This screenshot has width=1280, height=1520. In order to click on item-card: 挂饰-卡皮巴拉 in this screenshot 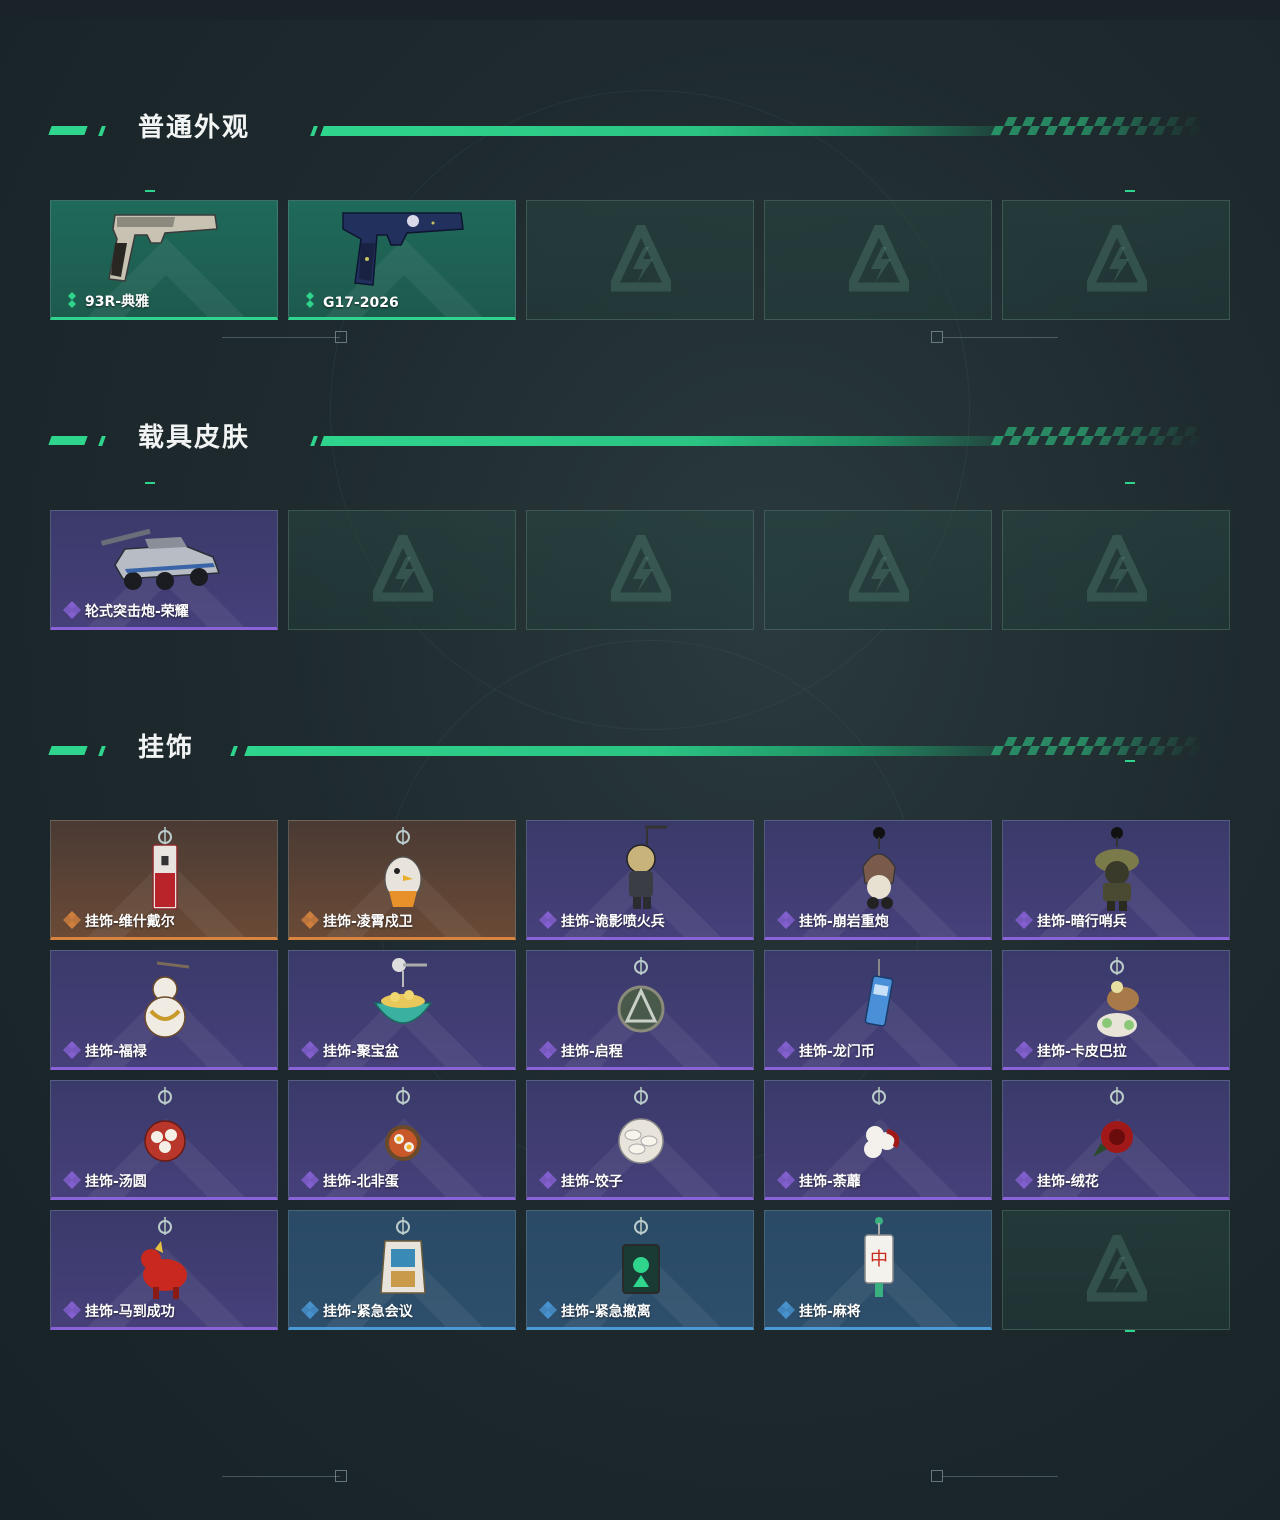, I will do `click(1116, 1010)`.